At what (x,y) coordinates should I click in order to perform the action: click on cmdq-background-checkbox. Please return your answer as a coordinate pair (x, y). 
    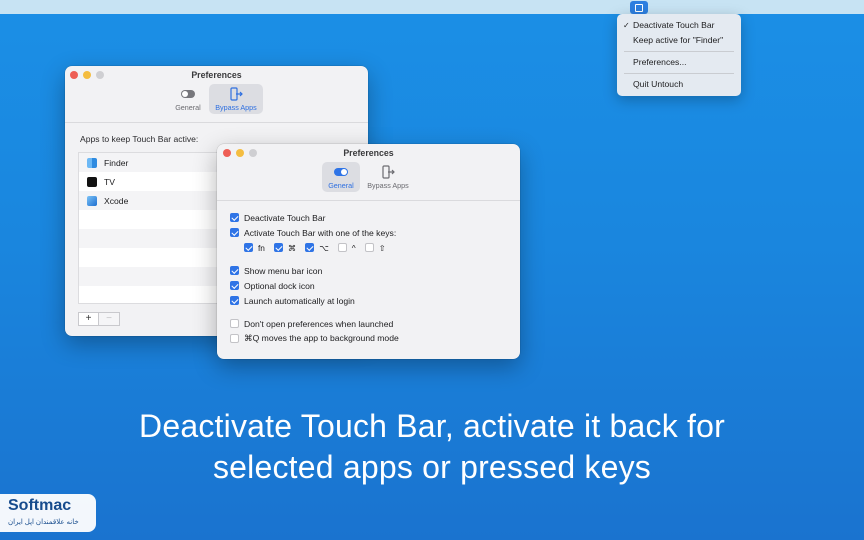
    Looking at the image, I should click on (234, 338).